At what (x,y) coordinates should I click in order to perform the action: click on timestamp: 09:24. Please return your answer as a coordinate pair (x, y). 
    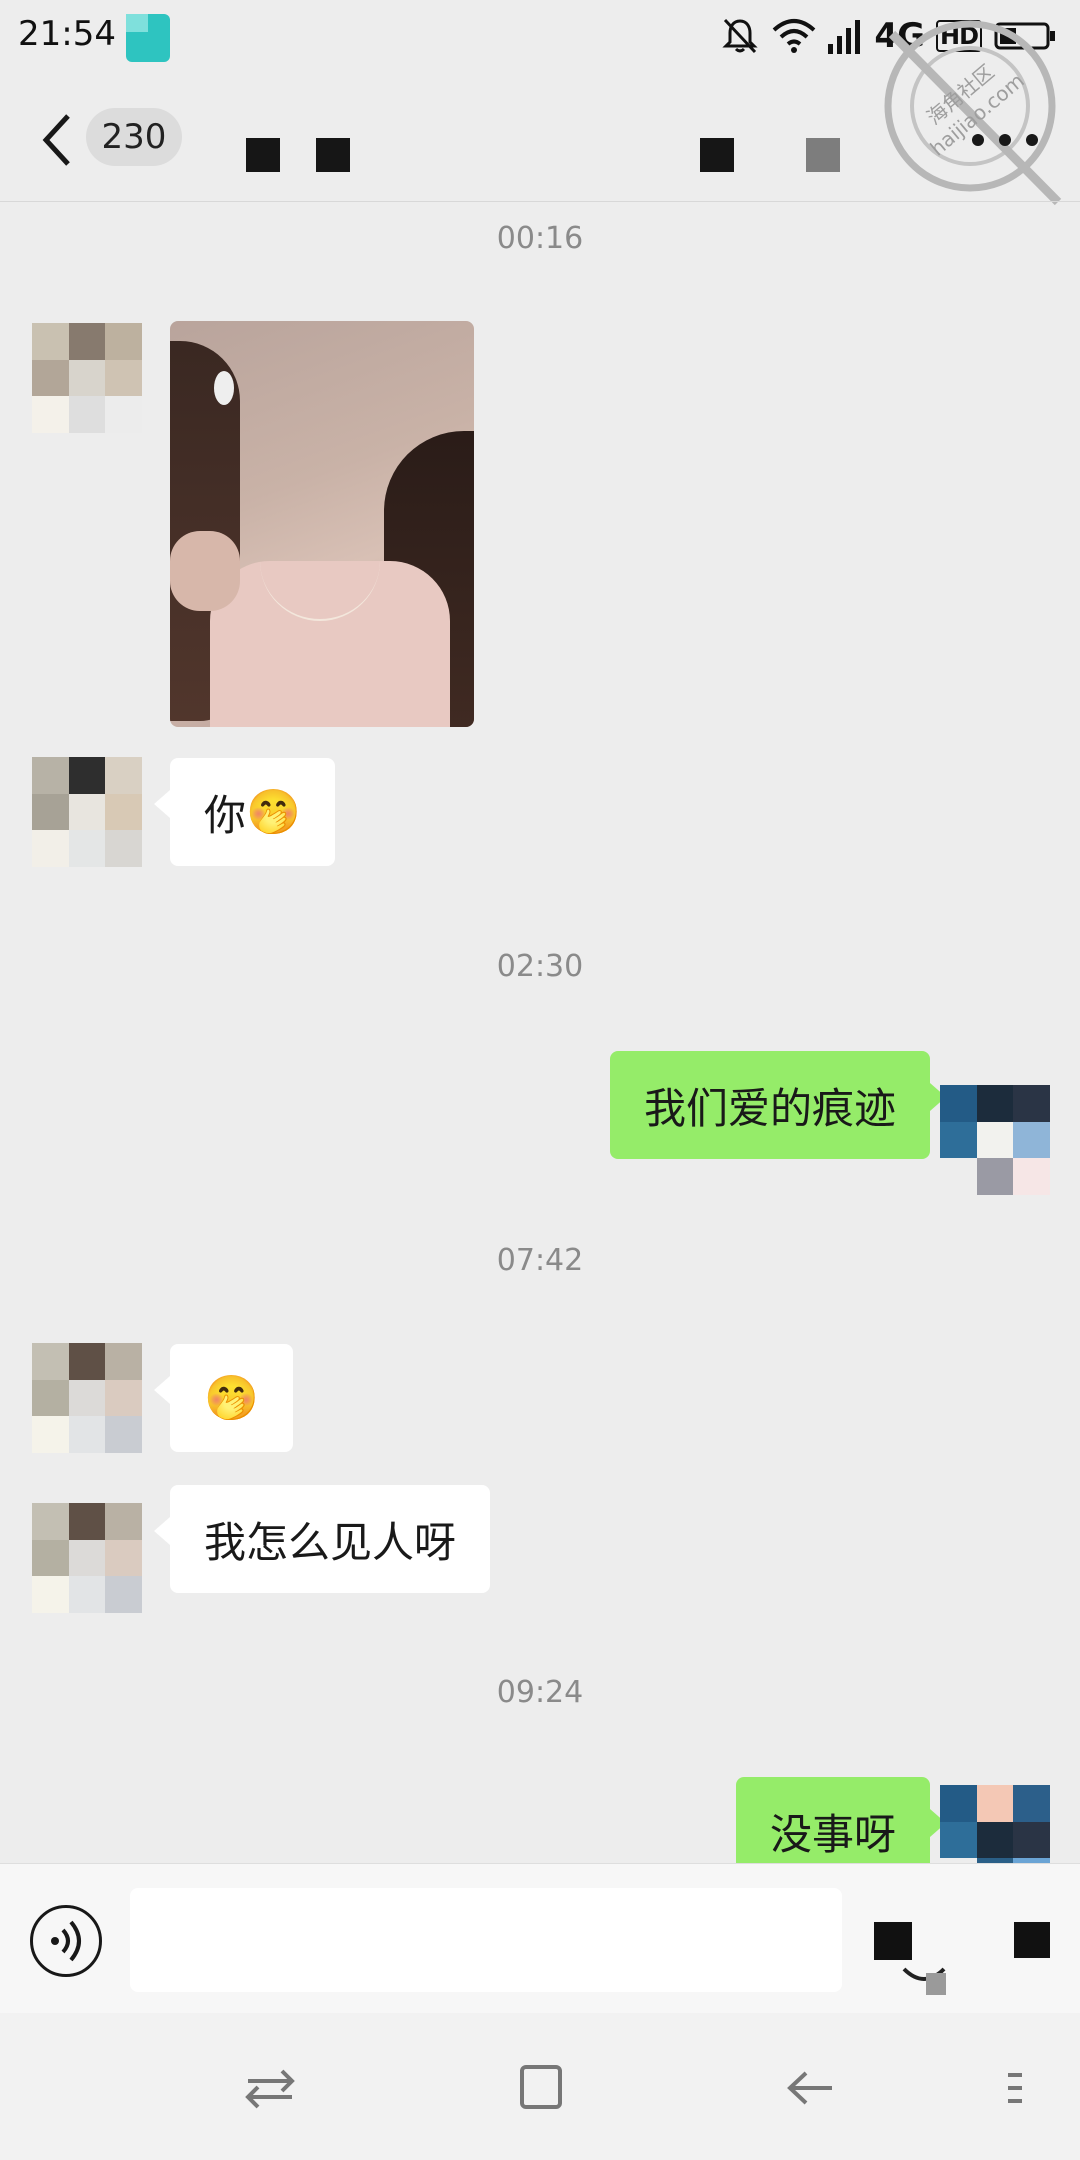
    Looking at the image, I should click on (540, 1692).